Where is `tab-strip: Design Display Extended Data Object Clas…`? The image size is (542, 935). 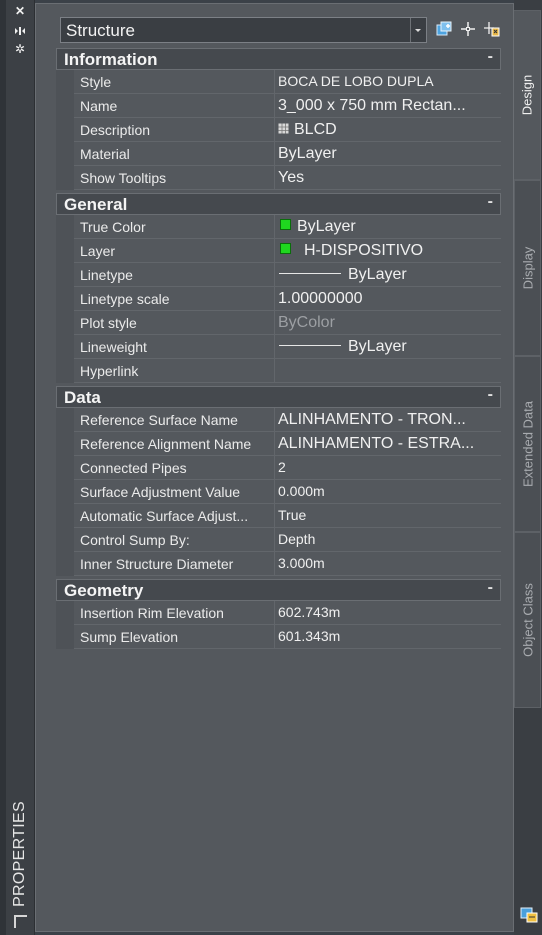 tab-strip: Design Display Extended Data Object Clas… is located at coordinates (528, 467).